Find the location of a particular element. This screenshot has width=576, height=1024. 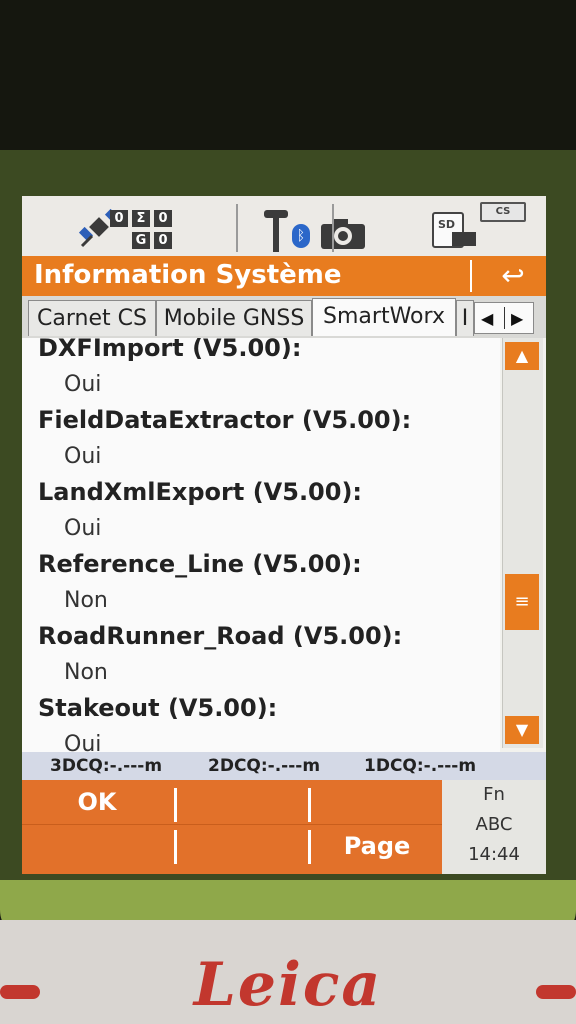

softkey-f3 is located at coordinates (377, 805).